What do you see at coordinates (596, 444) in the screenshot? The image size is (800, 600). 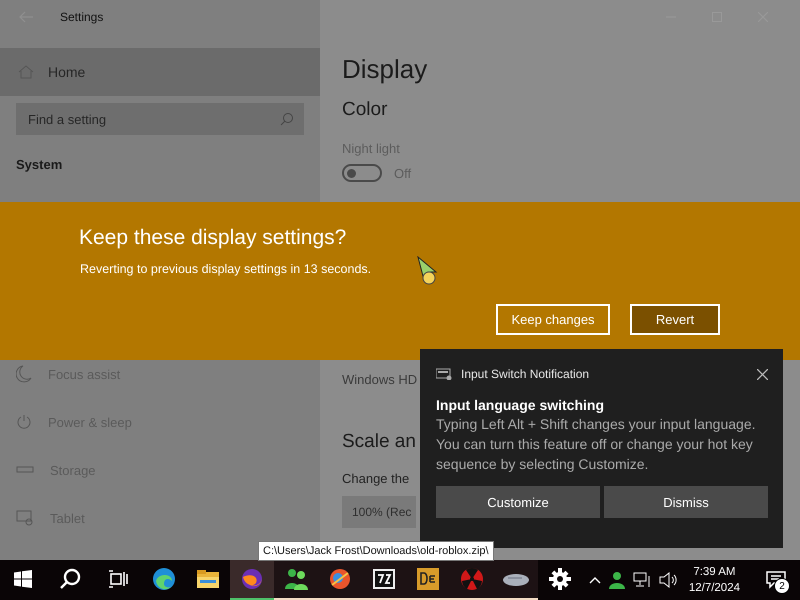 I see `notification-body: Typing Left Alt + Shift changes your input language. You can turn this feature off or change your hot key sequence by selecting Customize.` at bounding box center [596, 444].